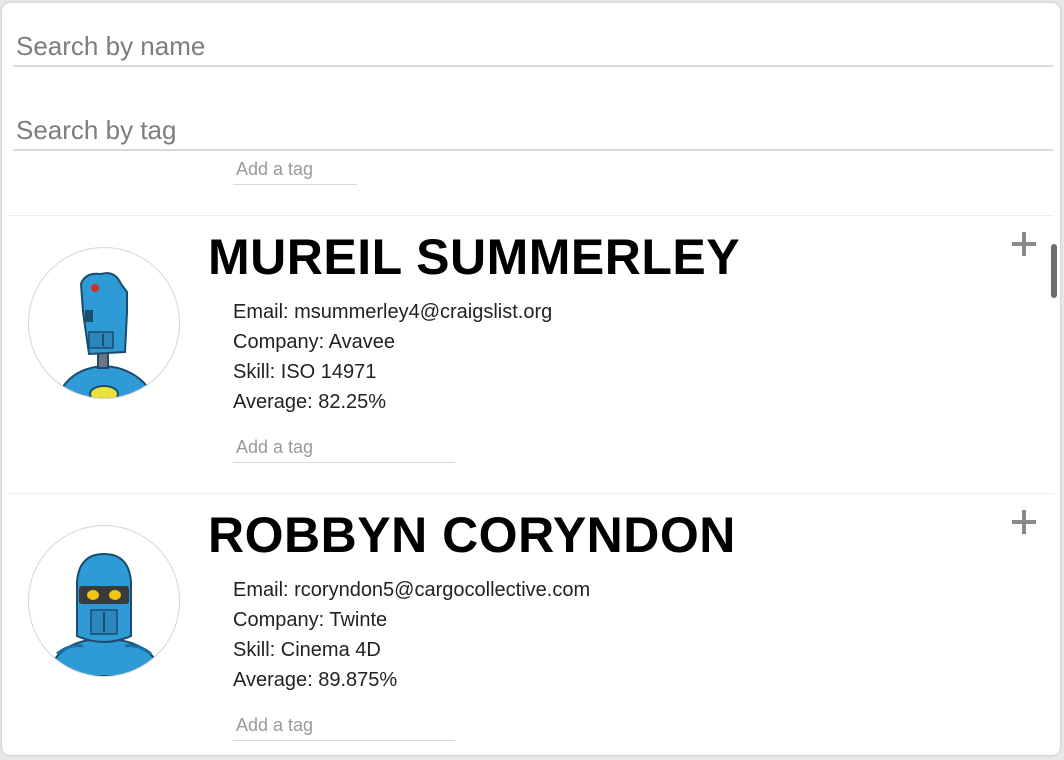 The width and height of the screenshot is (1064, 760). What do you see at coordinates (393, 312) in the screenshot?
I see `student-email: Email: msummerley4@craigslist.org` at bounding box center [393, 312].